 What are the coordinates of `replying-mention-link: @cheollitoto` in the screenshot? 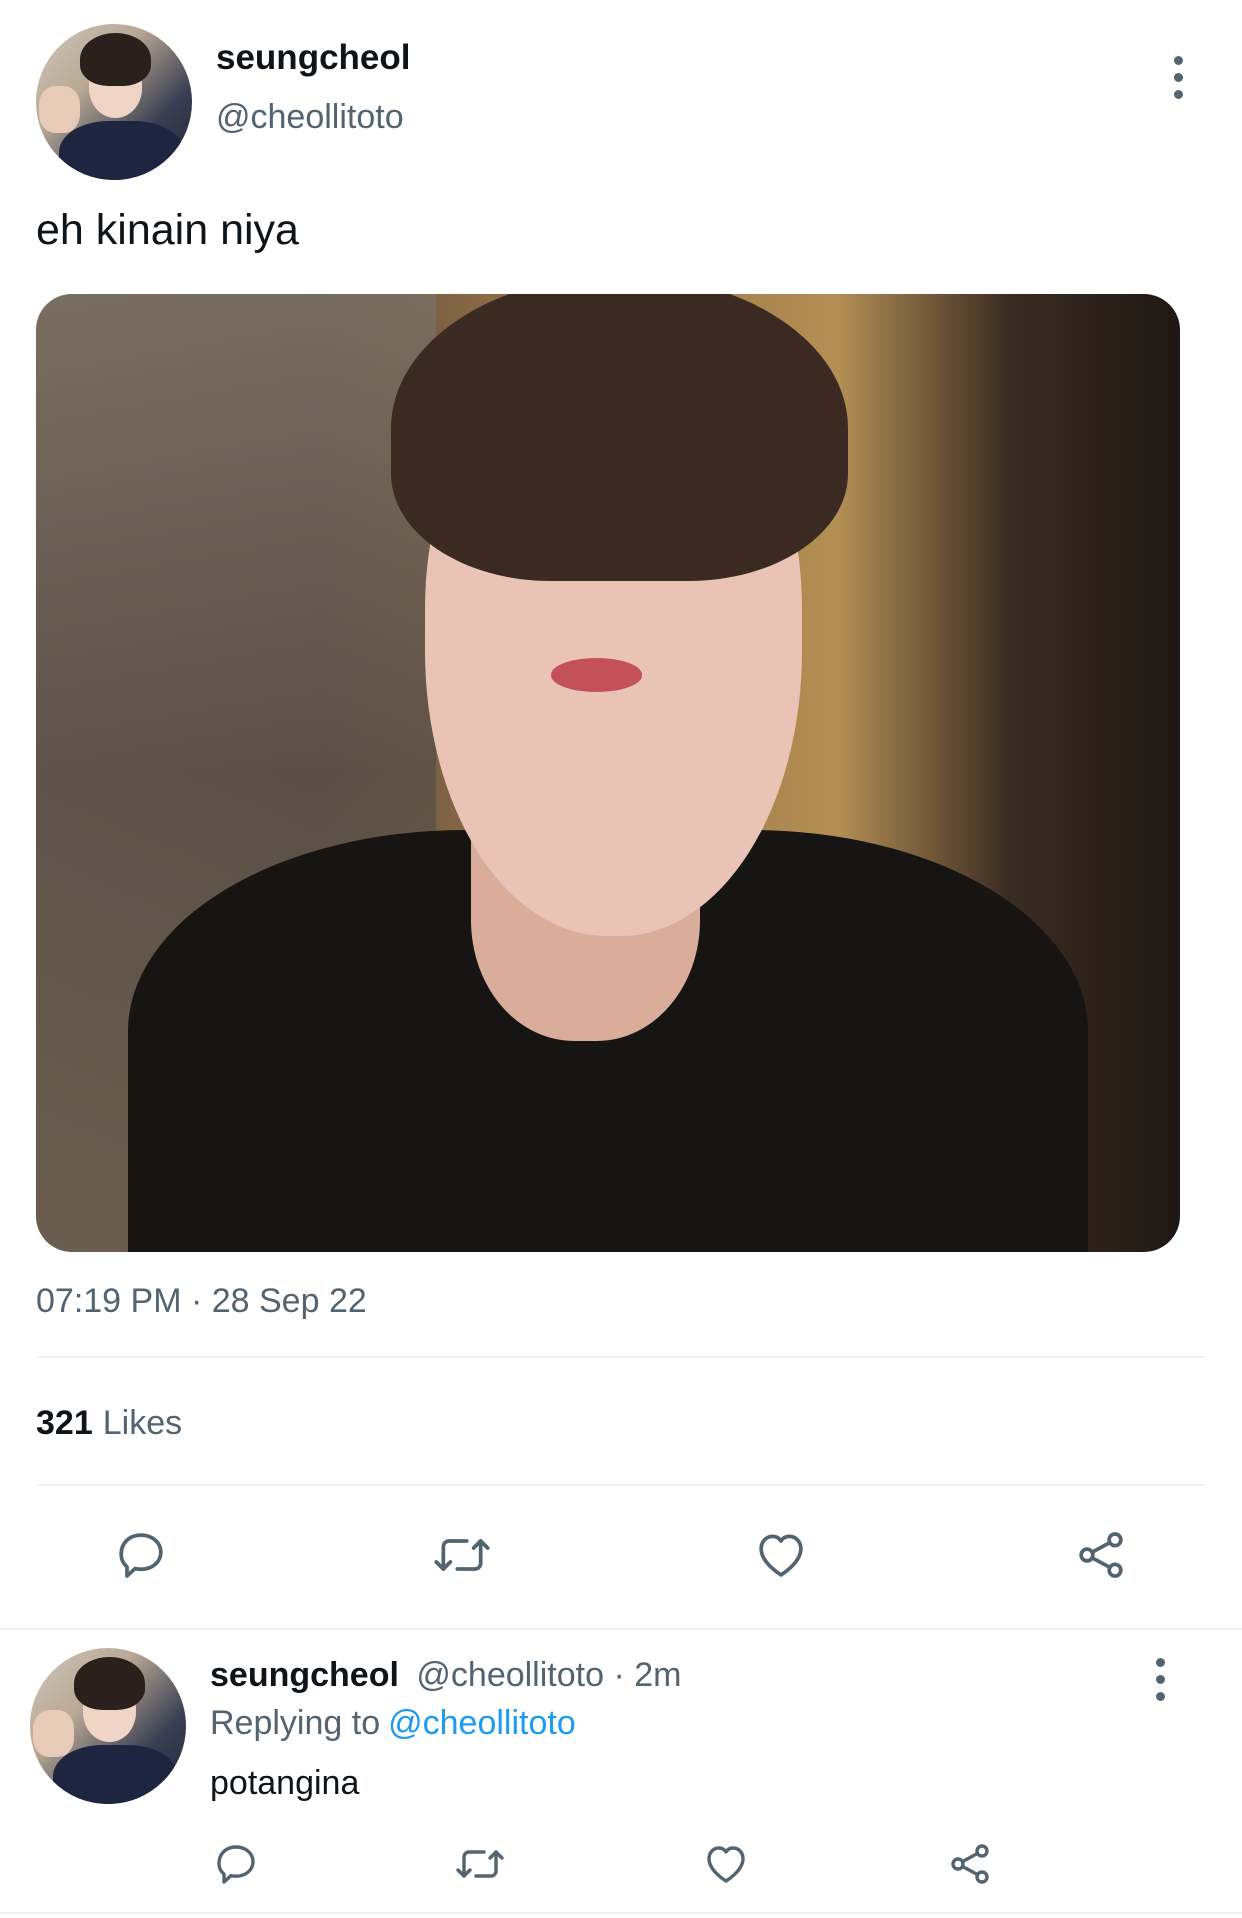 It's located at (482, 1723).